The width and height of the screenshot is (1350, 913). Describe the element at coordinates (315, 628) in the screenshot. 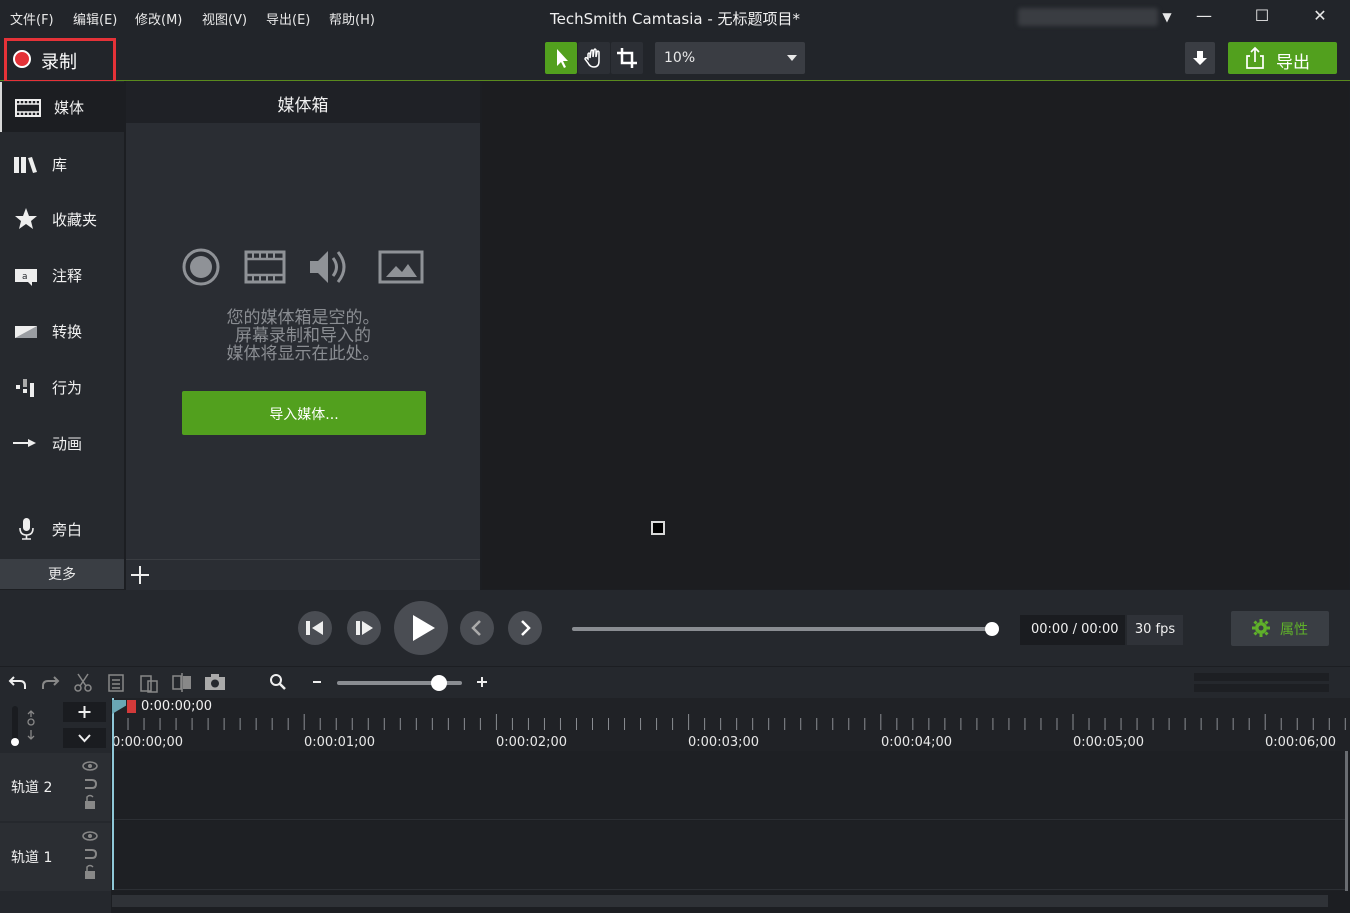

I see `step-back-button` at that location.